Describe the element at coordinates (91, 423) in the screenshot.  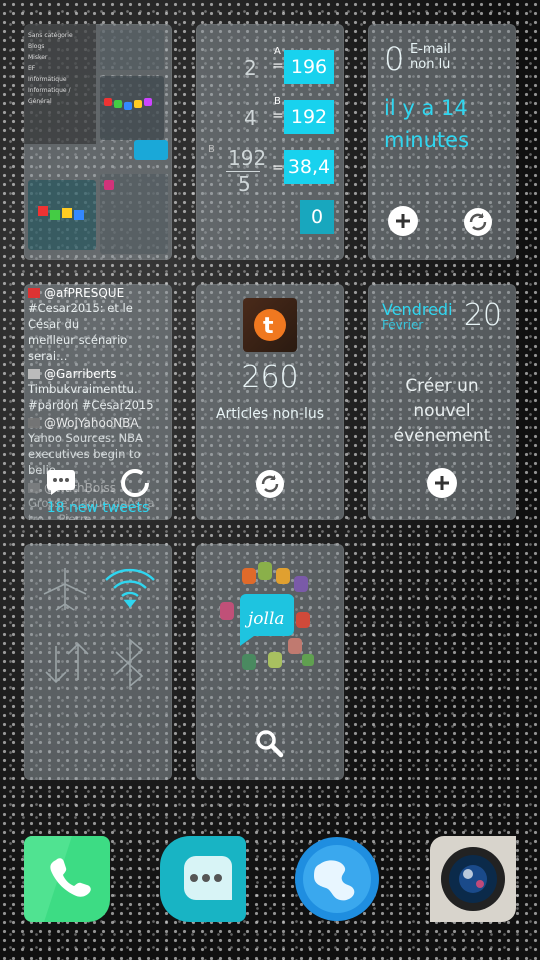
I see `tweet-handle: @WojYahooNBA` at that location.